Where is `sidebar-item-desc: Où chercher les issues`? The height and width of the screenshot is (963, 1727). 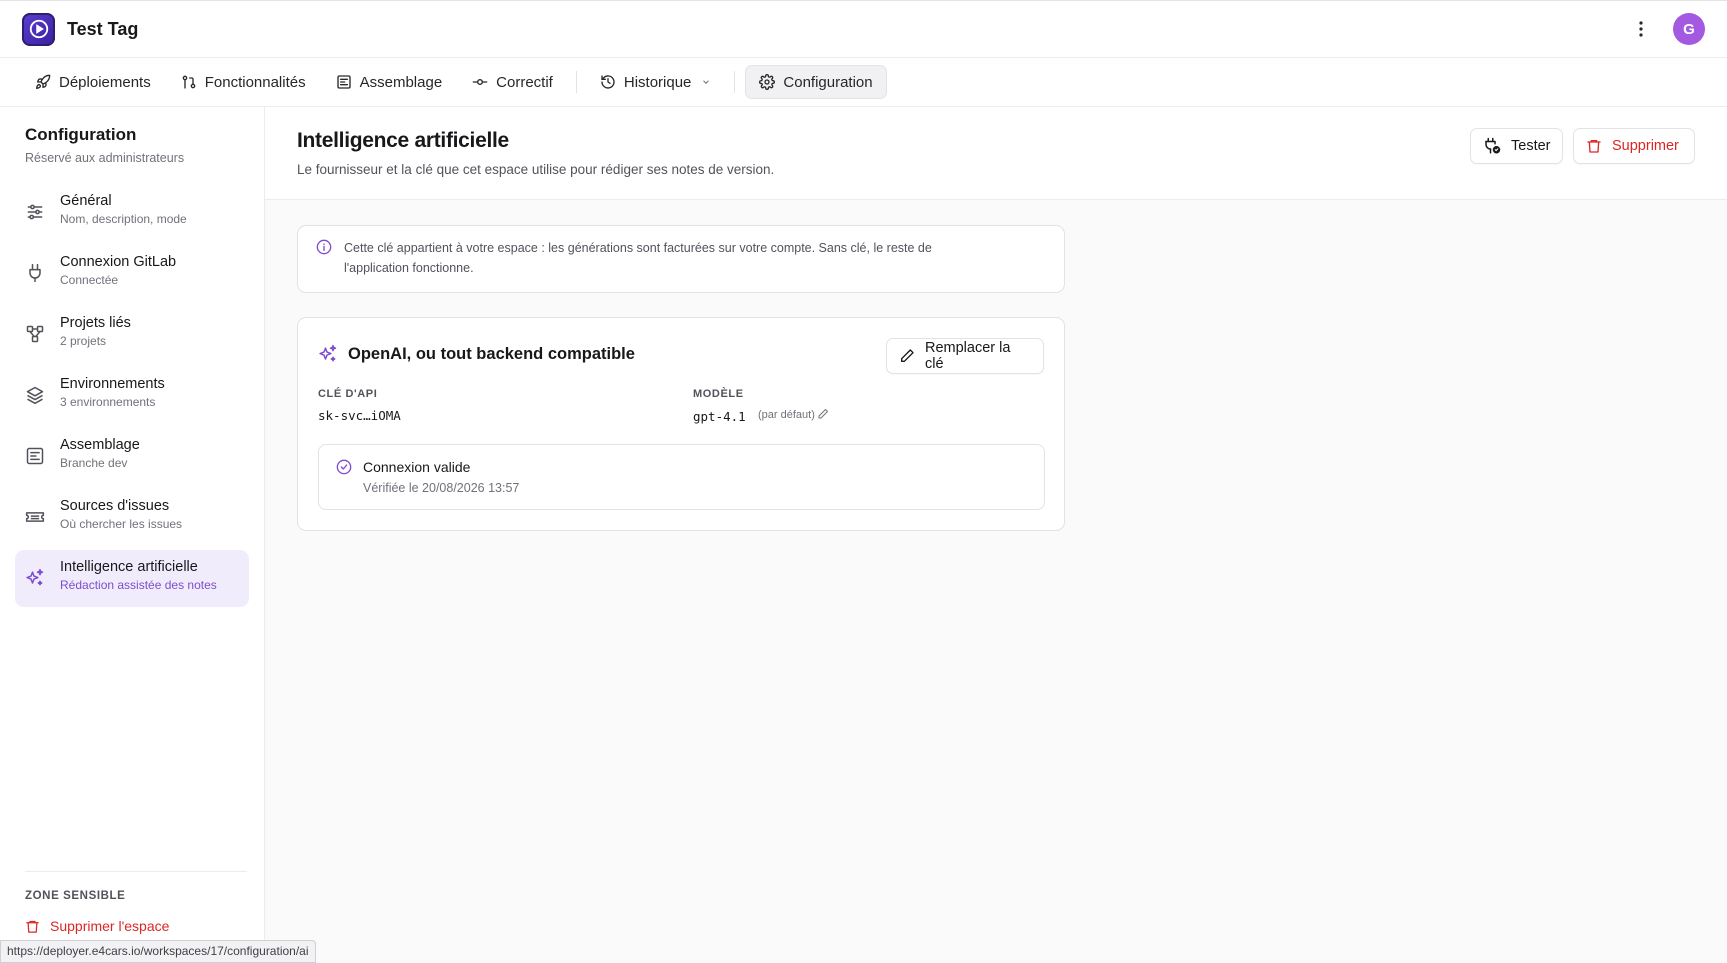
sidebar-item-desc: Où chercher les issues is located at coordinates (121, 524).